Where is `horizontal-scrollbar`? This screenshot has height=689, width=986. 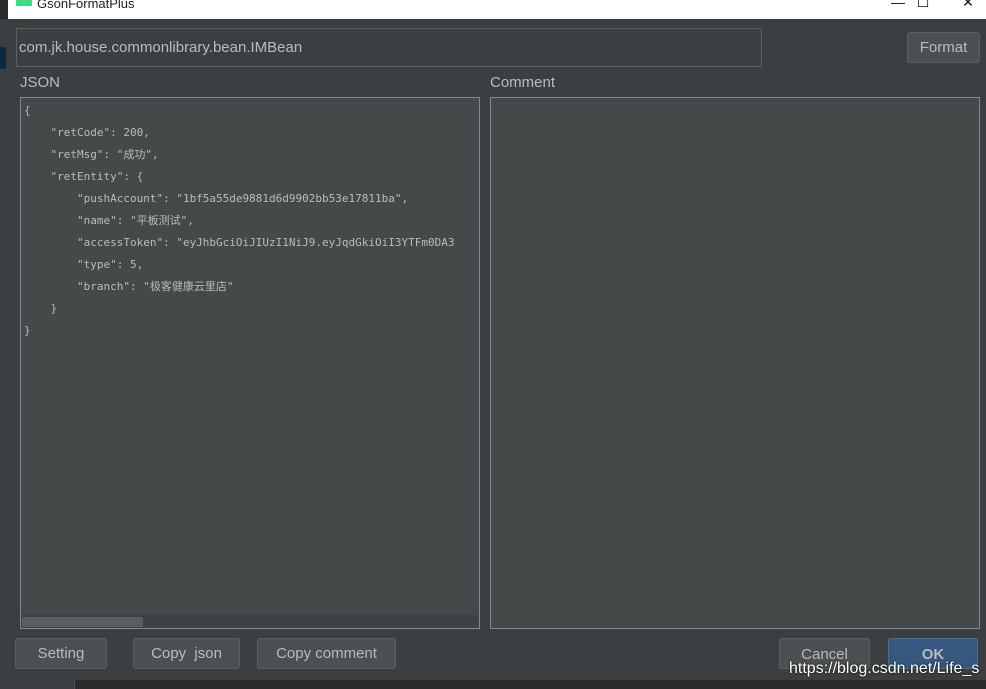 horizontal-scrollbar is located at coordinates (250, 621).